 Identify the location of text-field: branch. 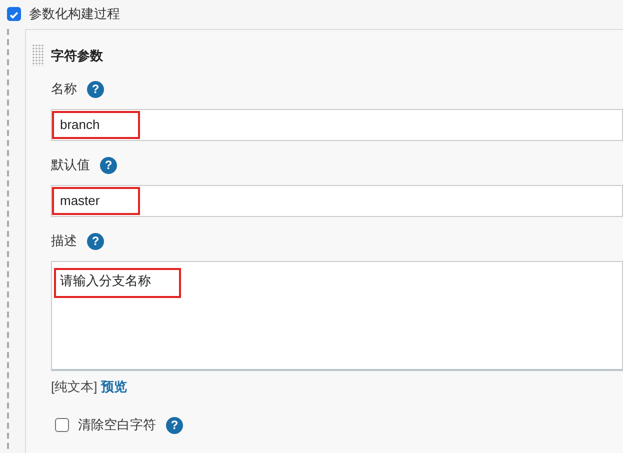
(337, 125).